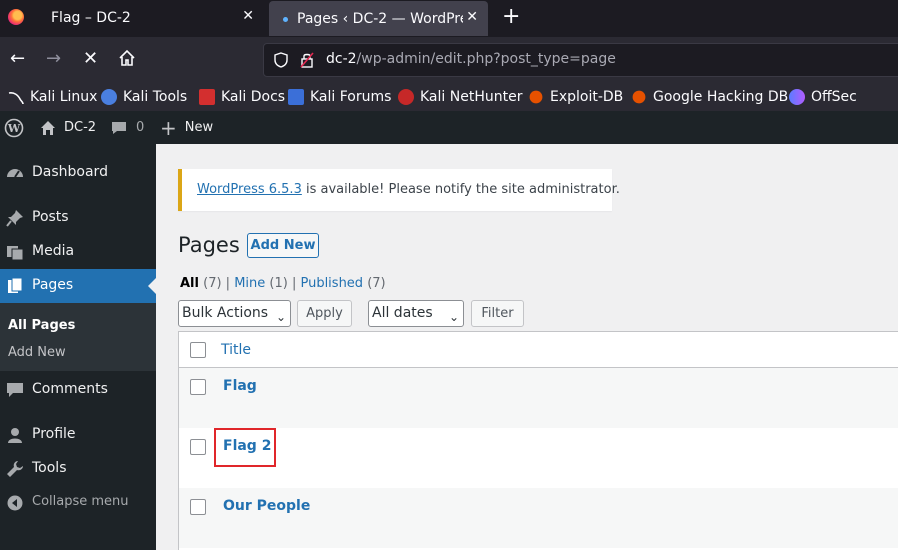 Image resolution: width=898 pixels, height=550 pixels. What do you see at coordinates (78, 173) in the screenshot?
I see `sidebar-item-dashboard: Dashboard` at bounding box center [78, 173].